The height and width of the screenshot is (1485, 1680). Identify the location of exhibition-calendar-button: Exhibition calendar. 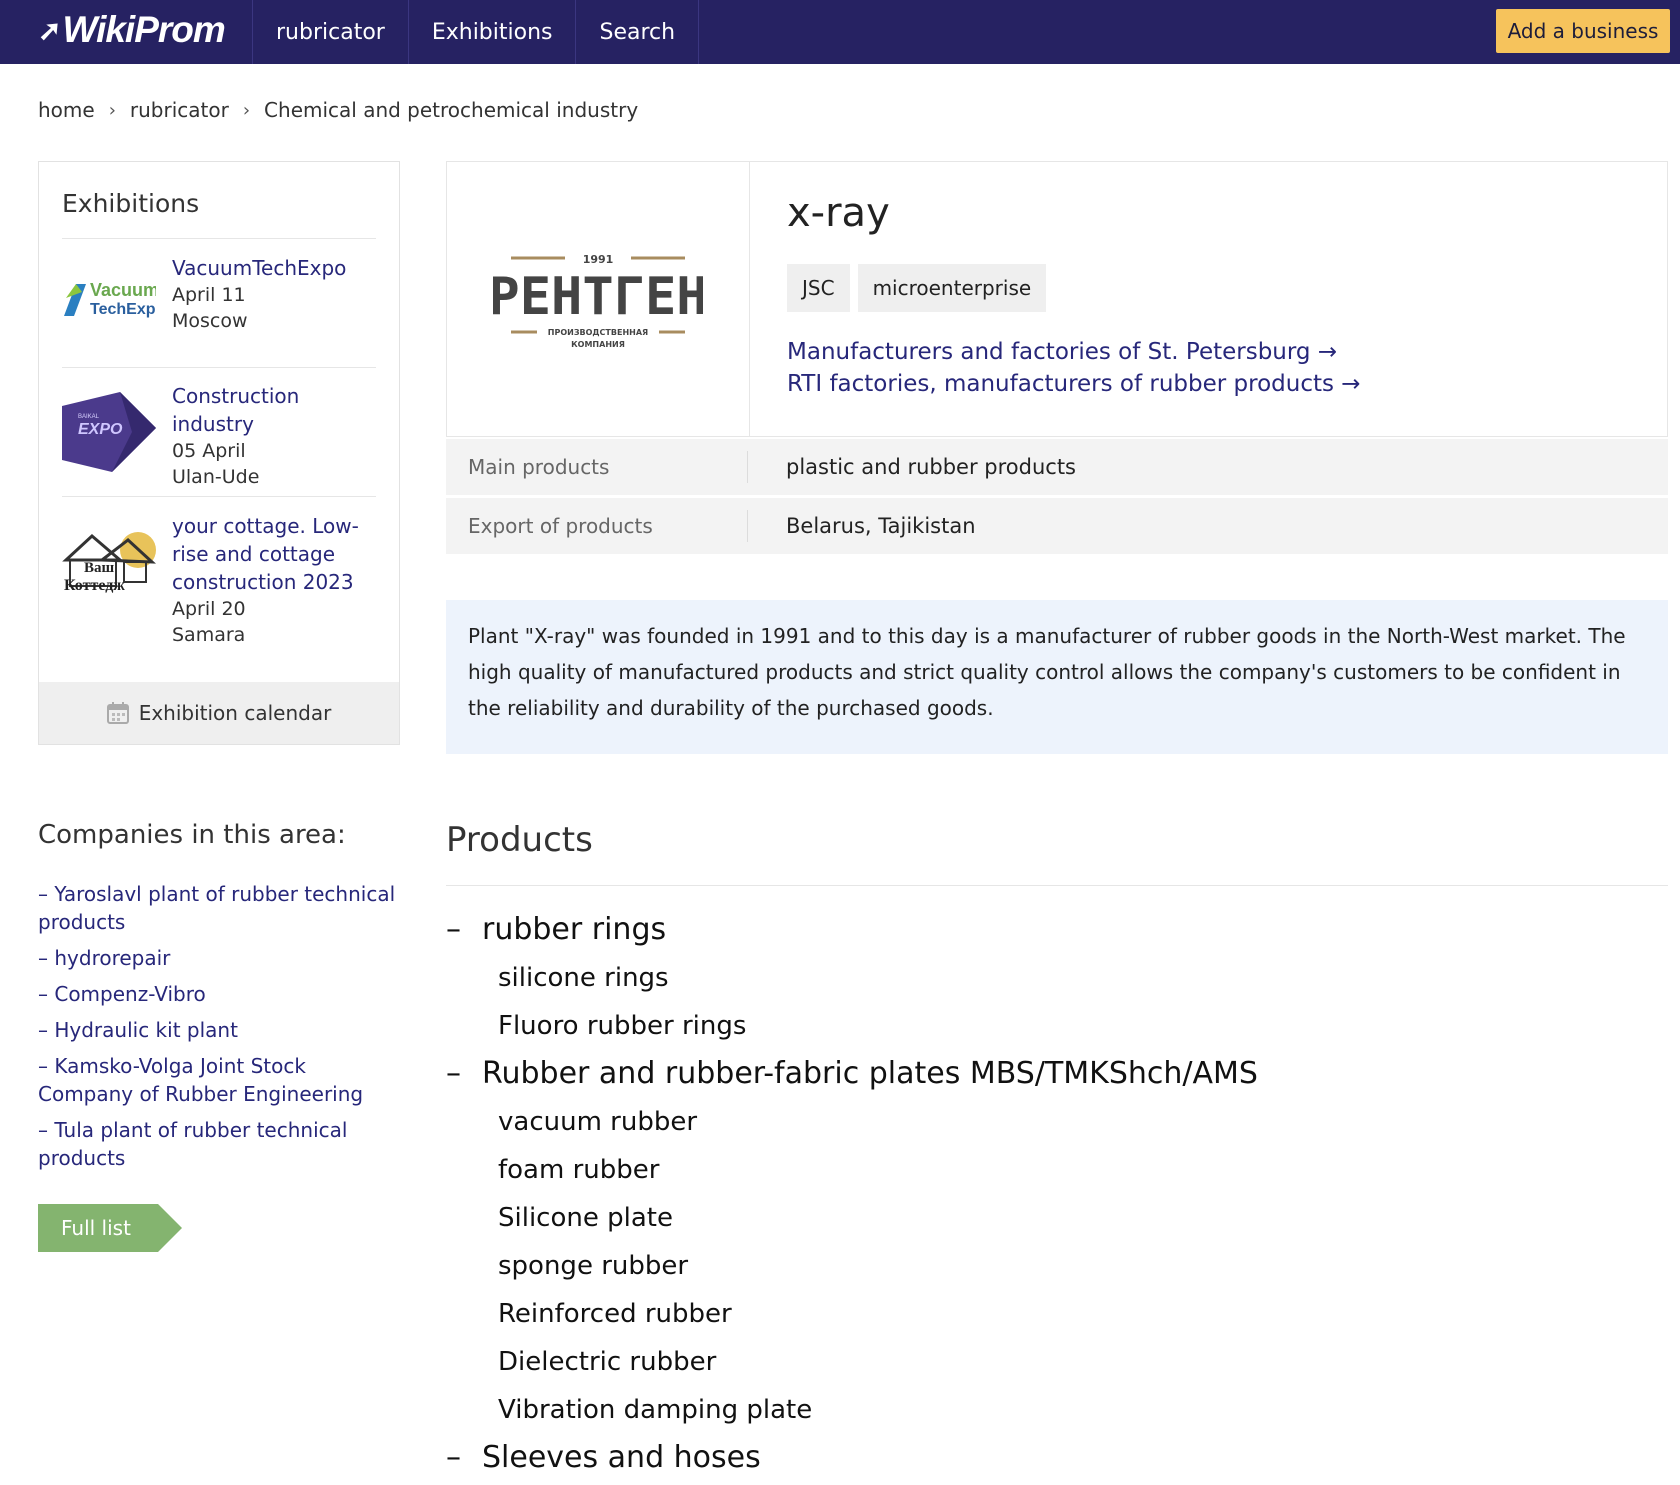
(219, 713).